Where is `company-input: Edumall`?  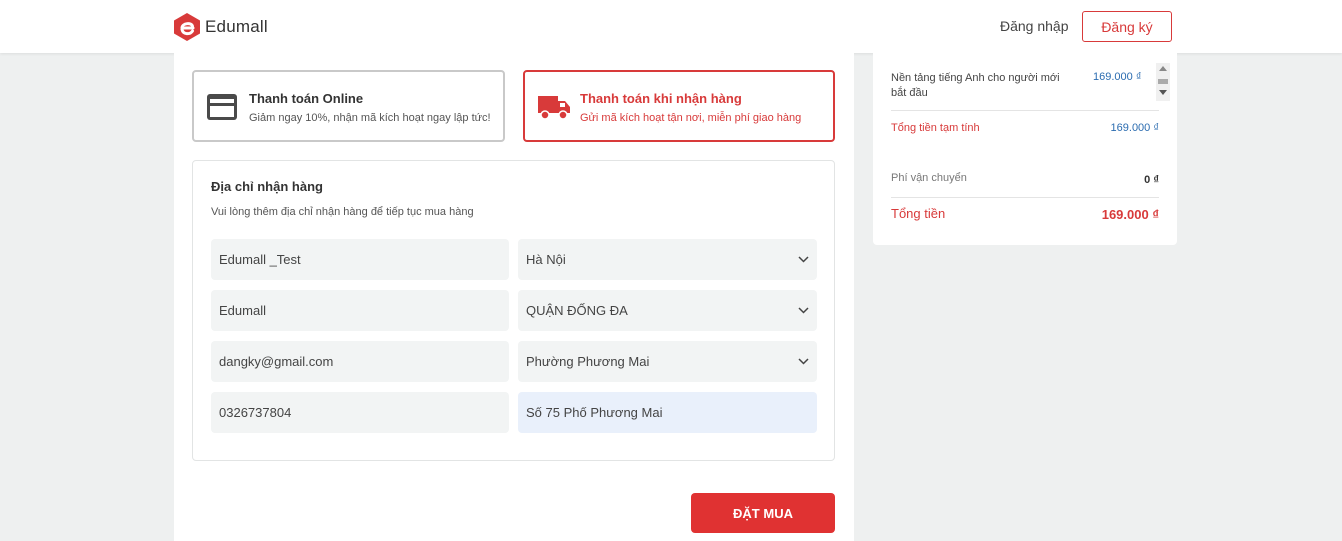
company-input: Edumall is located at coordinates (360, 310).